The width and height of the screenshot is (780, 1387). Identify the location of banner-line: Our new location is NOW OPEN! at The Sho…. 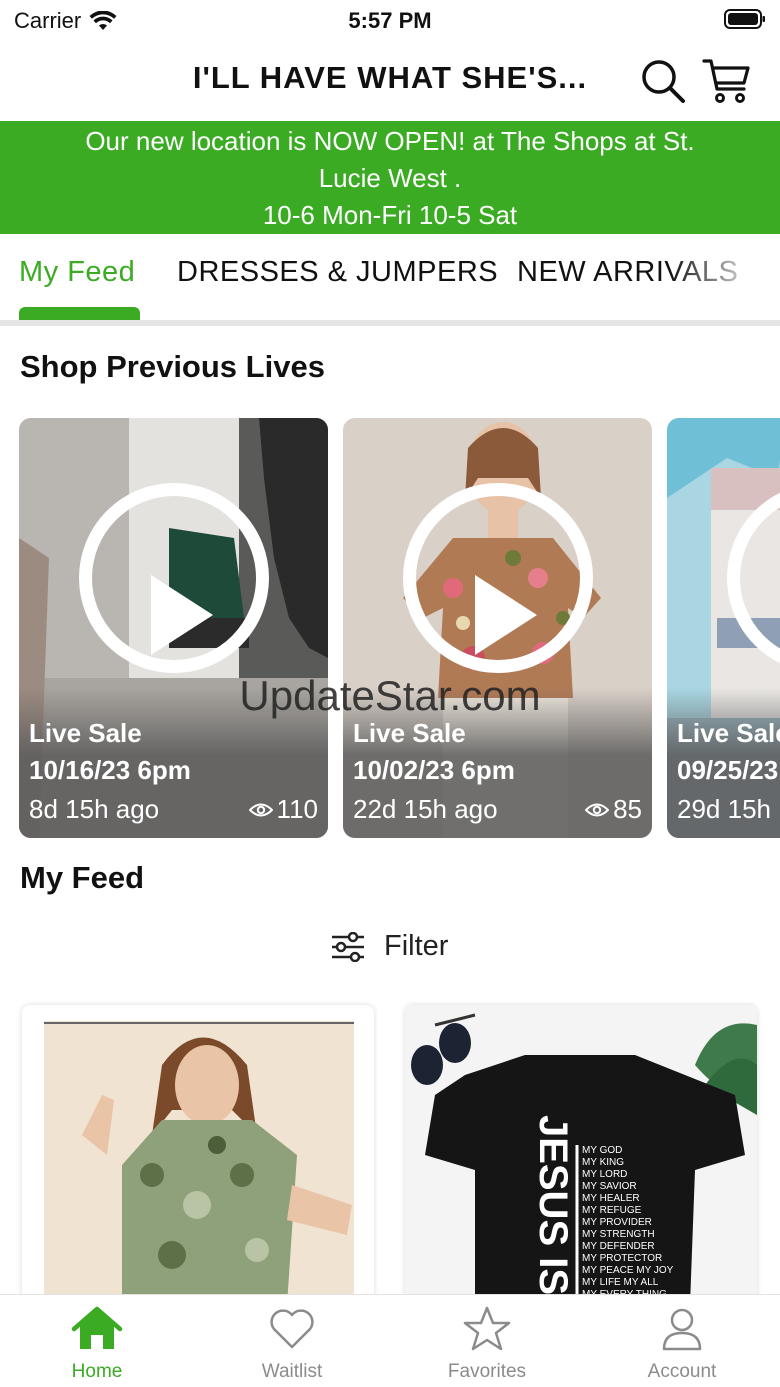
(390, 141).